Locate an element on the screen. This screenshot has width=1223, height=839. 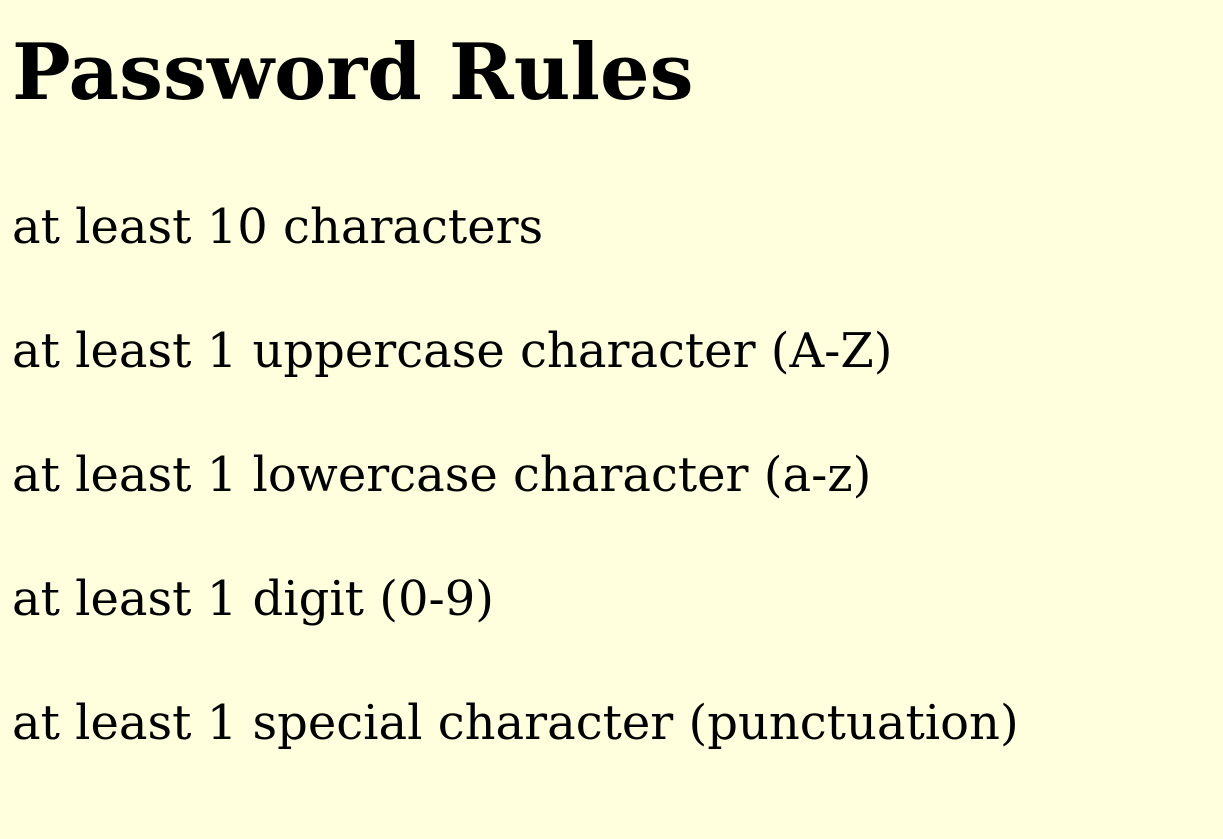
rule-digit: at least 1 digit (0-9) is located at coordinates (253, 599).